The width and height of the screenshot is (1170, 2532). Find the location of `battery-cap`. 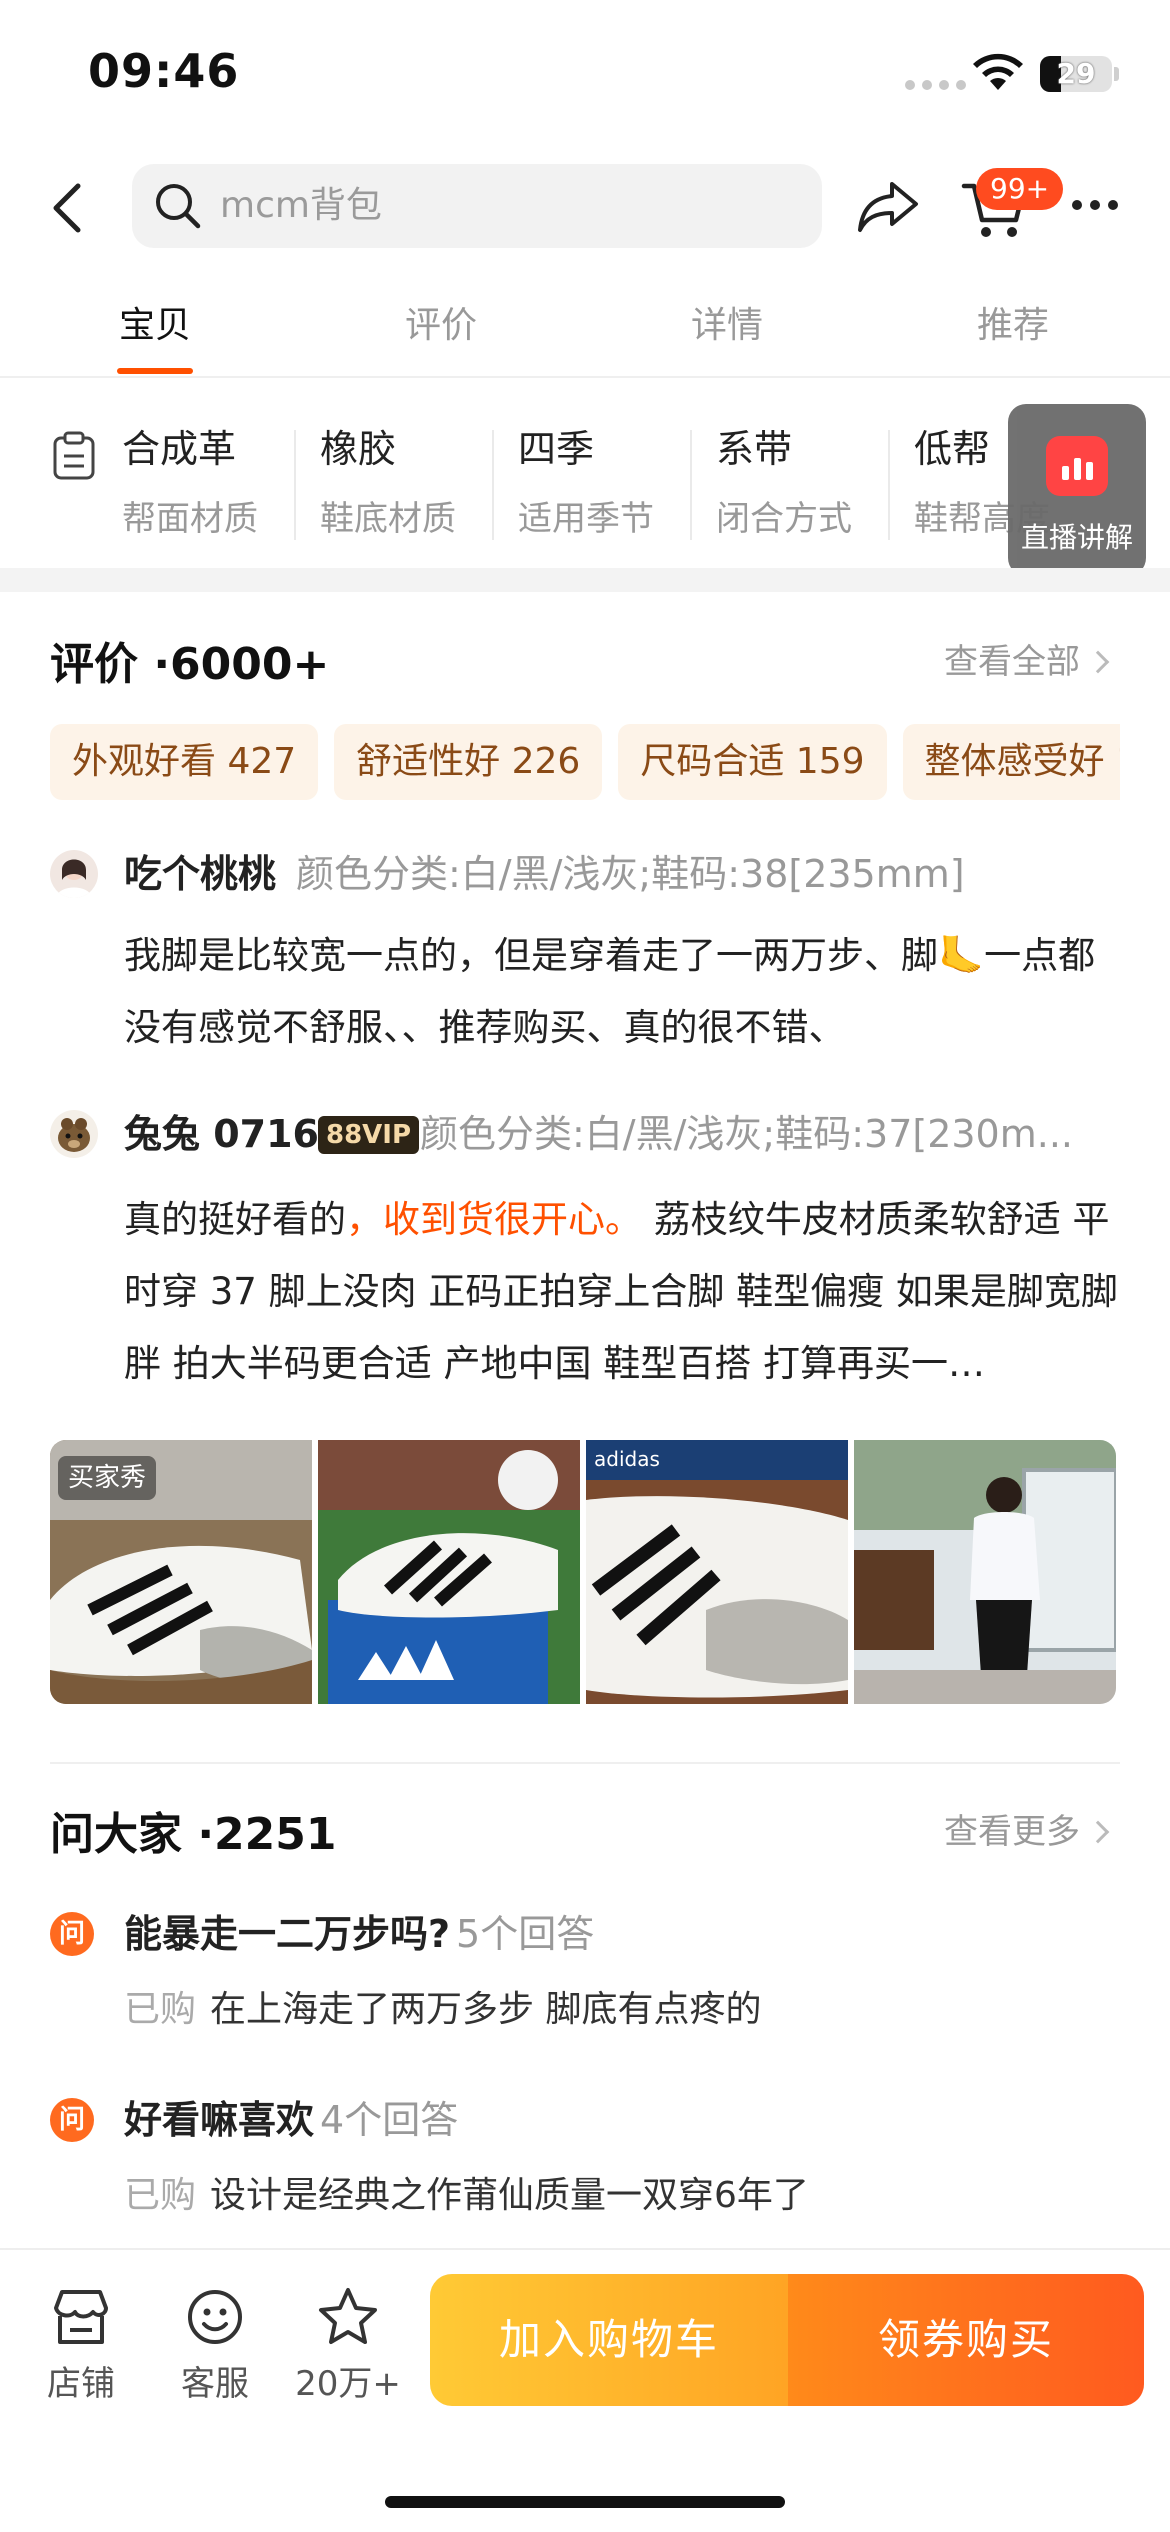

battery-cap is located at coordinates (1116, 74).